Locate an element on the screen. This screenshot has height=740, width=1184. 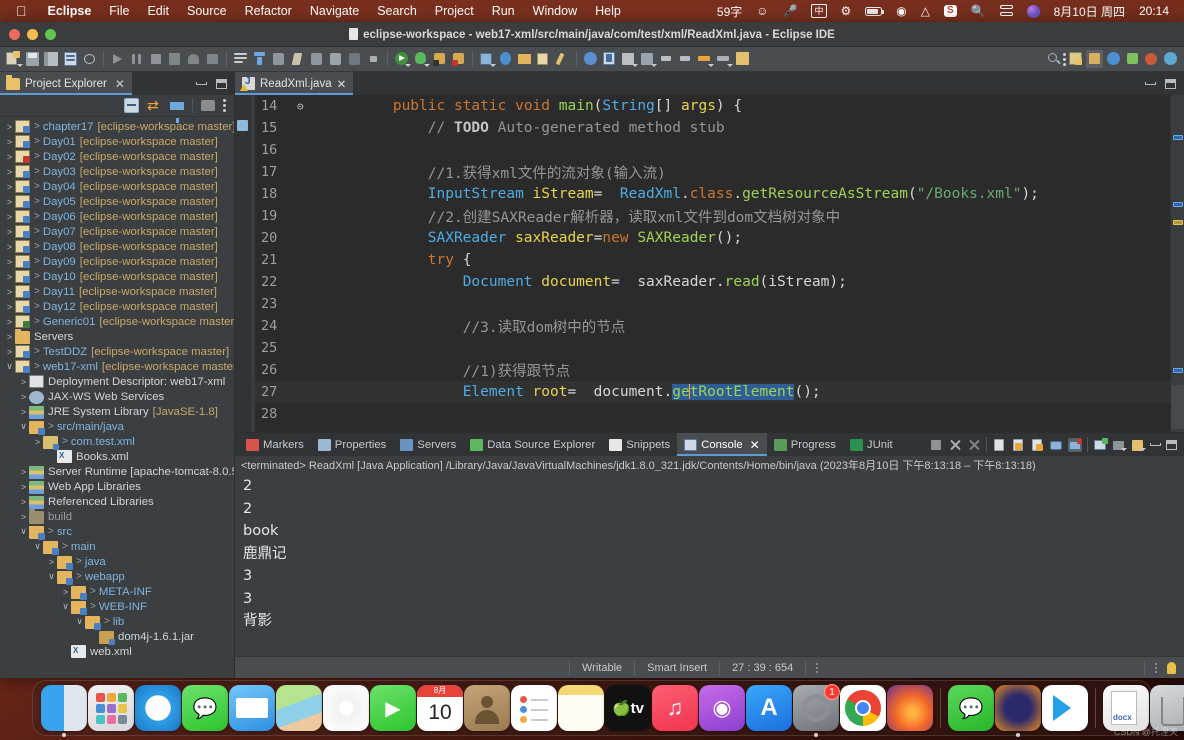
dock-item-photos is located at coordinates (346, 708).